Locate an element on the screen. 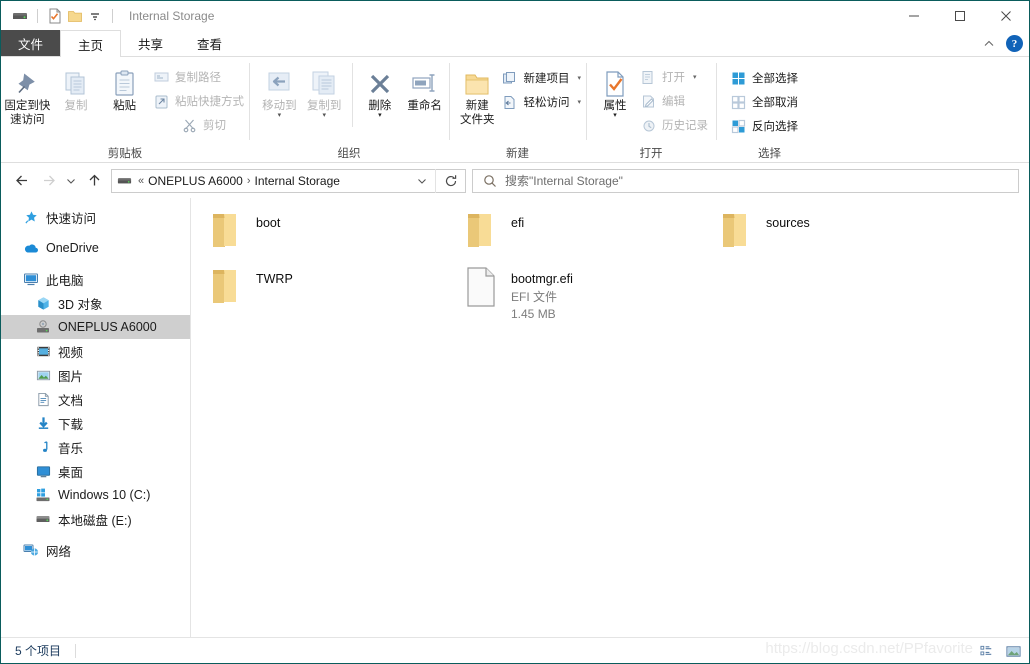 The height and width of the screenshot is (664, 1030). copy-to-label: 复制到 is located at coordinates (324, 106).